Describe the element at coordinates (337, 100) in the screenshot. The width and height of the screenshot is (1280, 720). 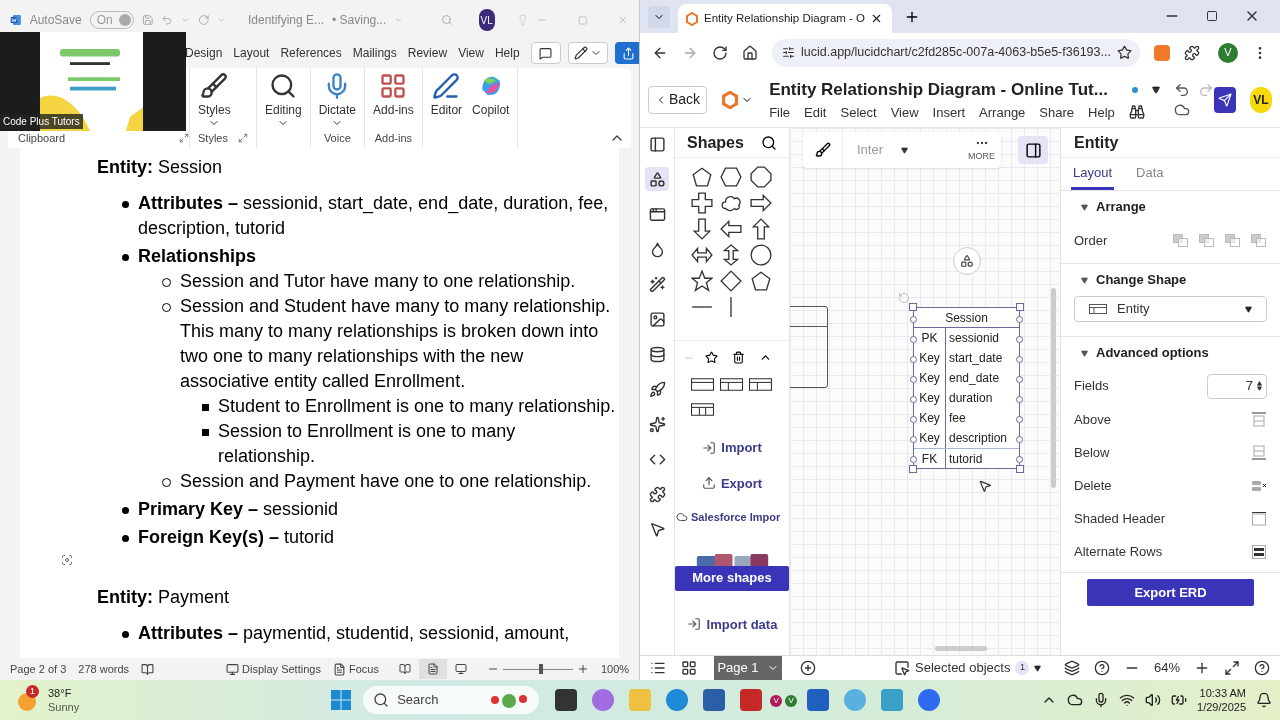
I see `ribbon-button: Dictate` at that location.